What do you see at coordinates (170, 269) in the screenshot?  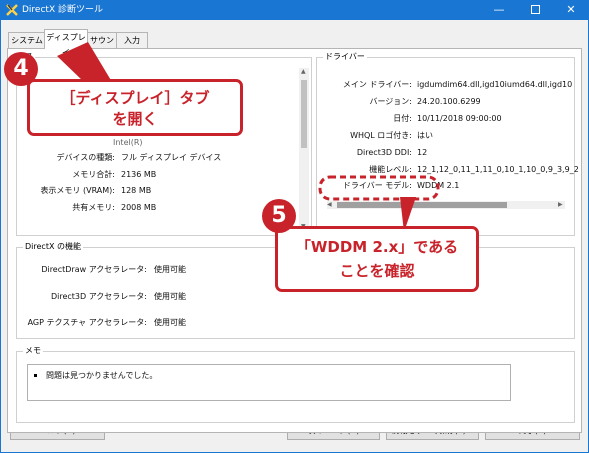 I see `directdraw-value: 使用可能` at bounding box center [170, 269].